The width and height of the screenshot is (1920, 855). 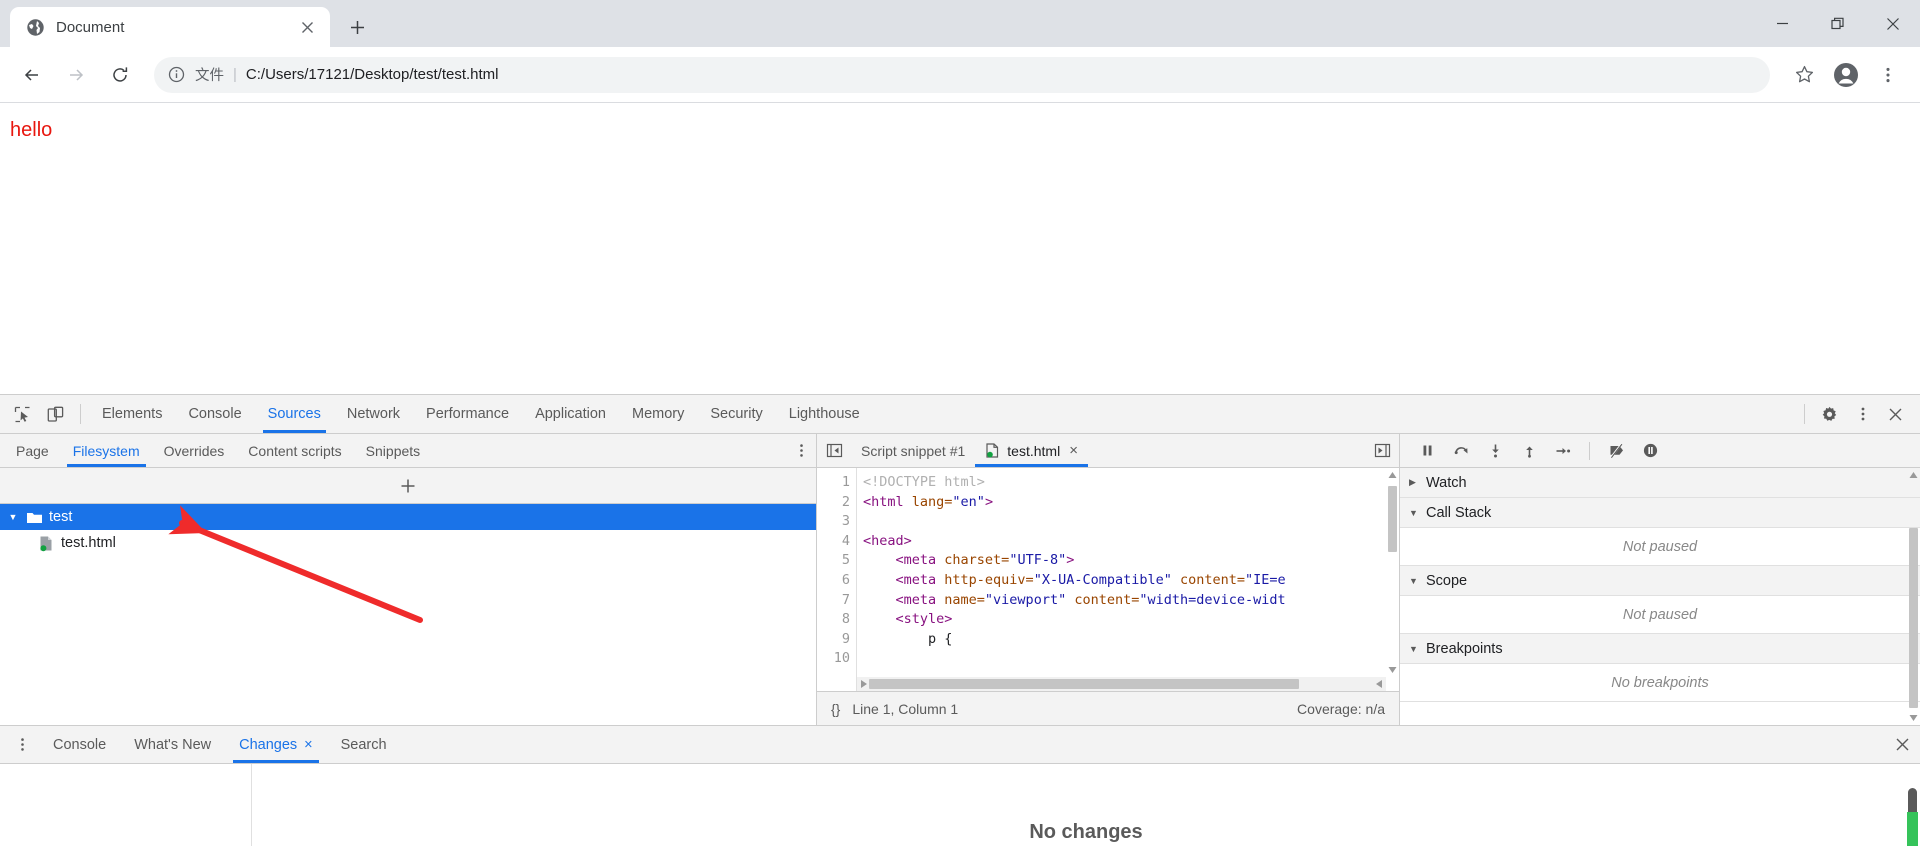 What do you see at coordinates (1495, 451) in the screenshot?
I see `step-into-icon` at bounding box center [1495, 451].